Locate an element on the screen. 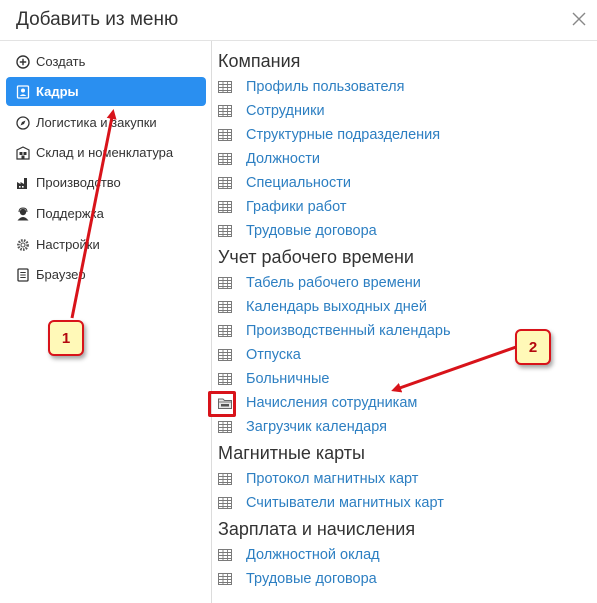 This screenshot has width=597, height=603. callout-1: 1 is located at coordinates (66, 338).